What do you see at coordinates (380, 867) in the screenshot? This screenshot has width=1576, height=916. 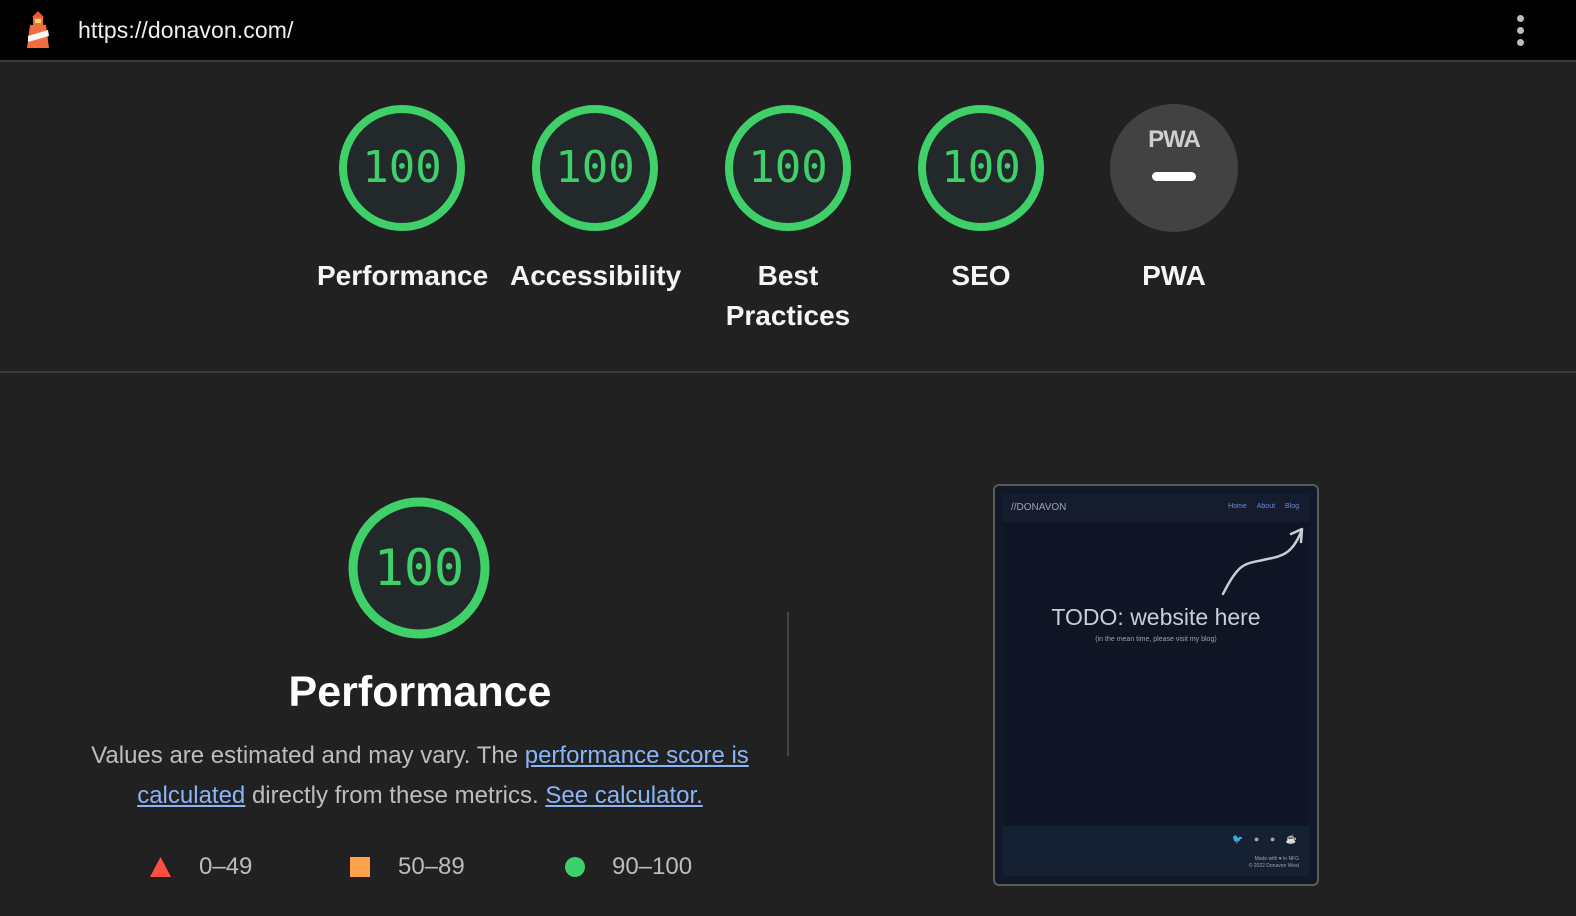 I see `score-legend: 0–49 50–89 90–100` at bounding box center [380, 867].